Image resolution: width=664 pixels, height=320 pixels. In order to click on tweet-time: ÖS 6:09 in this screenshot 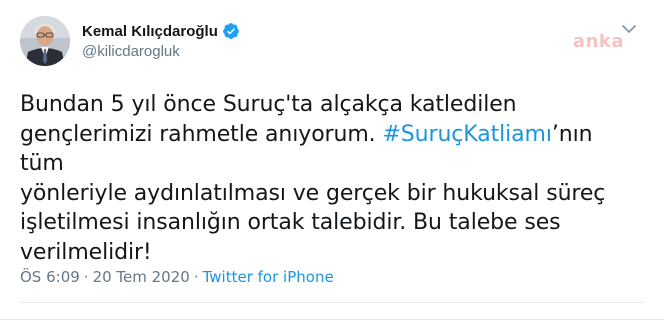, I will do `click(50, 277)`.